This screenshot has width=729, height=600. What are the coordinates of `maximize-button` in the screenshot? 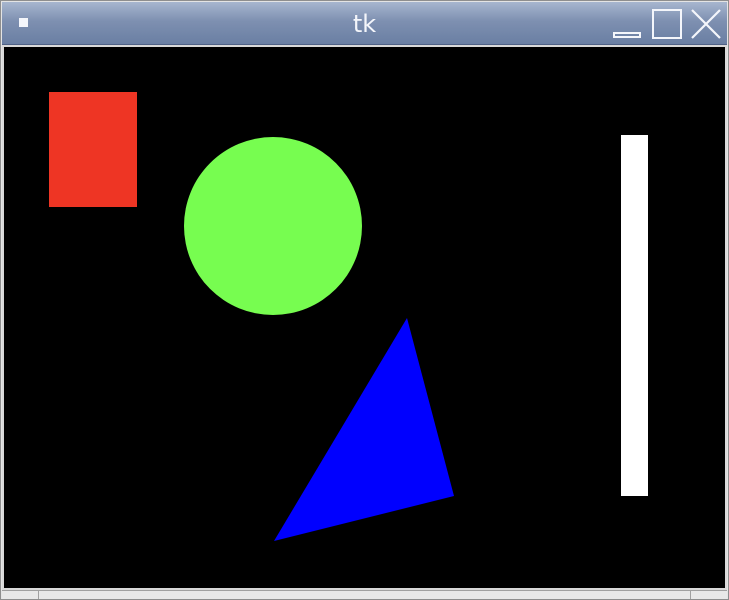 It's located at (667, 24).